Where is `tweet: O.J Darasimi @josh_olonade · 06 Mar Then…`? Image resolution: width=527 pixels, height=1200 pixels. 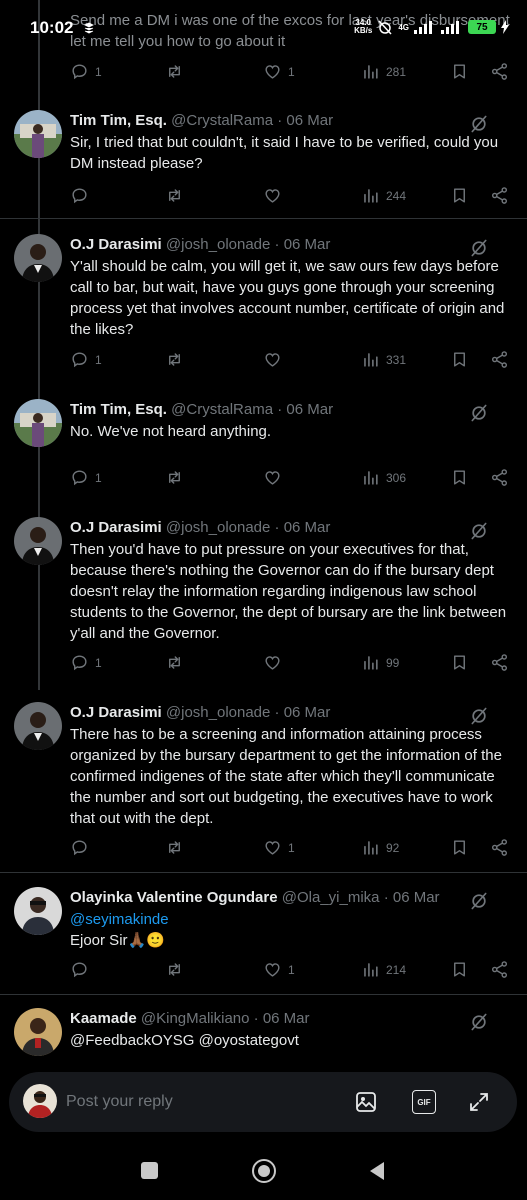 tweet: O.J Darasimi @josh_olonade · 06 Mar Then… is located at coordinates (263, 597).